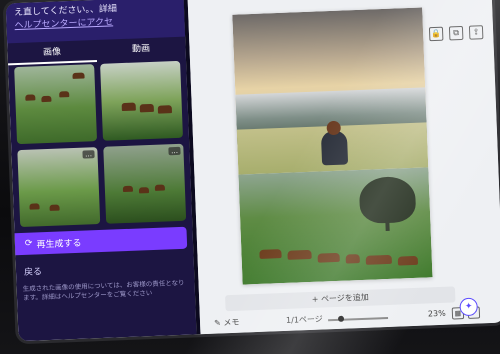 The width and height of the screenshot is (500, 354). I want to click on header-text: え直してください。, so click(52, 12).